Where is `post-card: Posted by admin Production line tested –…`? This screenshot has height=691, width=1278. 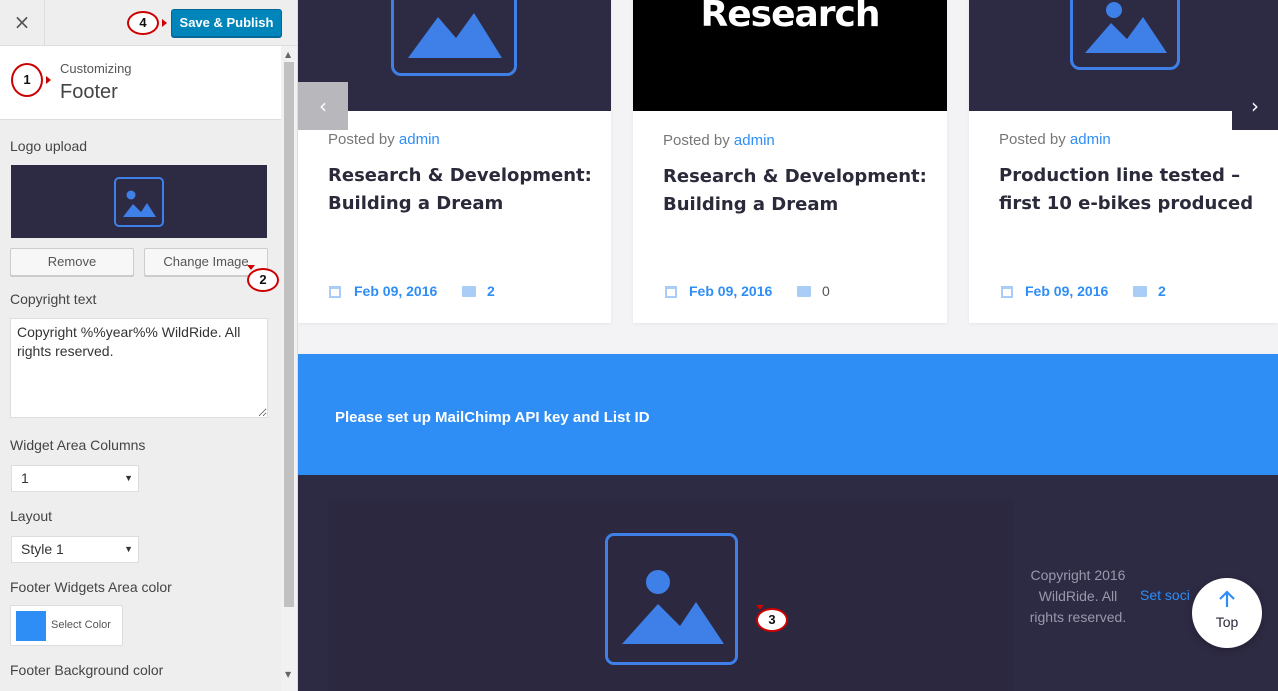 post-card: Posted by admin Production line tested –… is located at coordinates (1123, 161).